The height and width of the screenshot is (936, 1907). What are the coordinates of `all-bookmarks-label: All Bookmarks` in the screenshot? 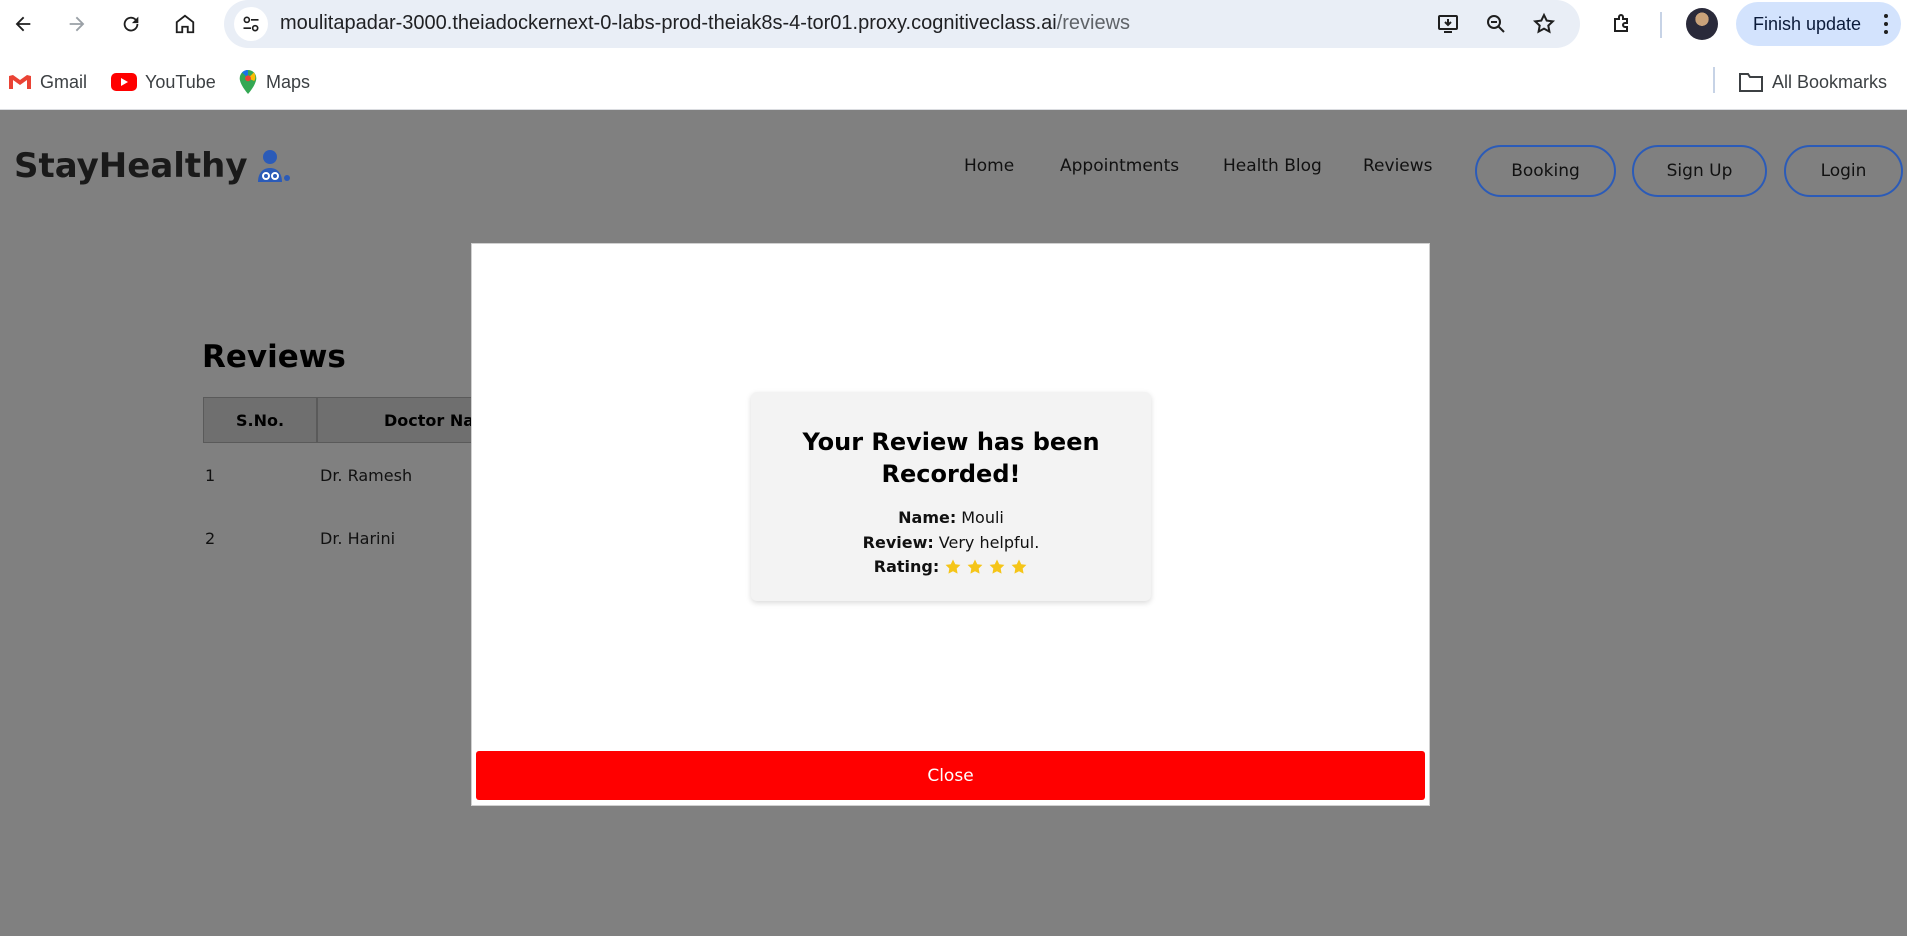 It's located at (1830, 81).